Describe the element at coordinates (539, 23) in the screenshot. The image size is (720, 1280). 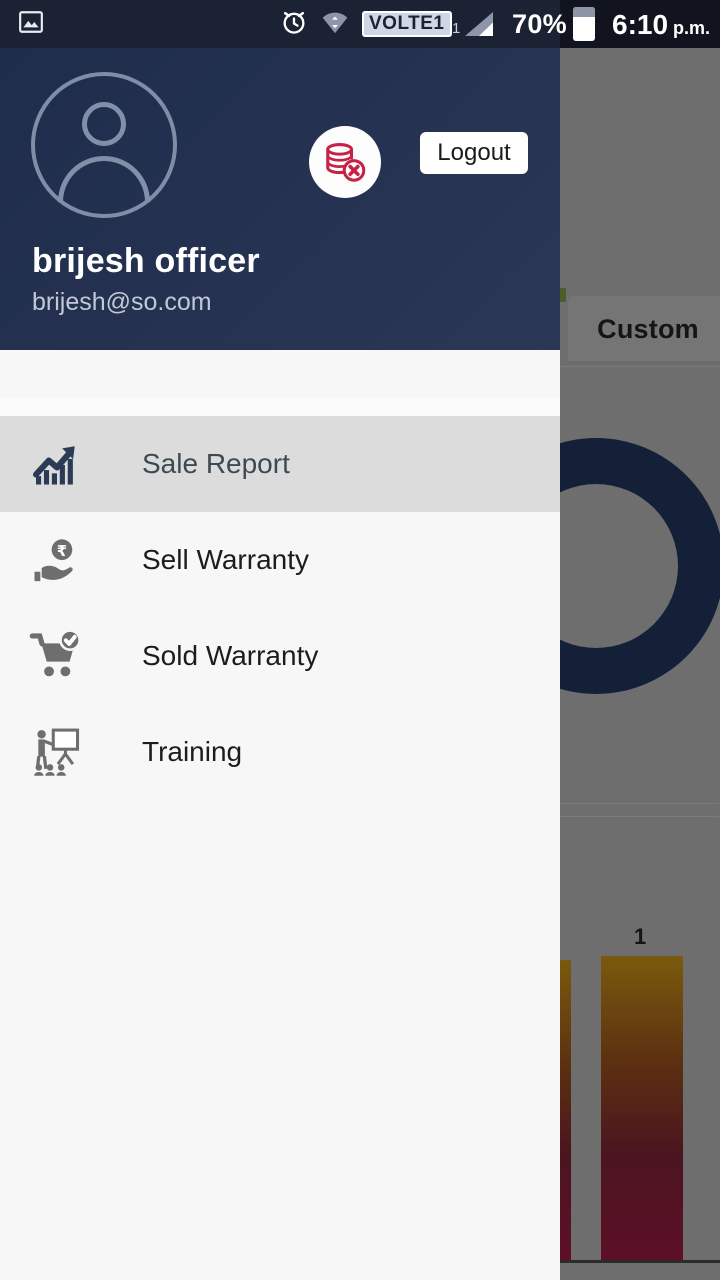
I see `battery-percent-label: 70%` at that location.